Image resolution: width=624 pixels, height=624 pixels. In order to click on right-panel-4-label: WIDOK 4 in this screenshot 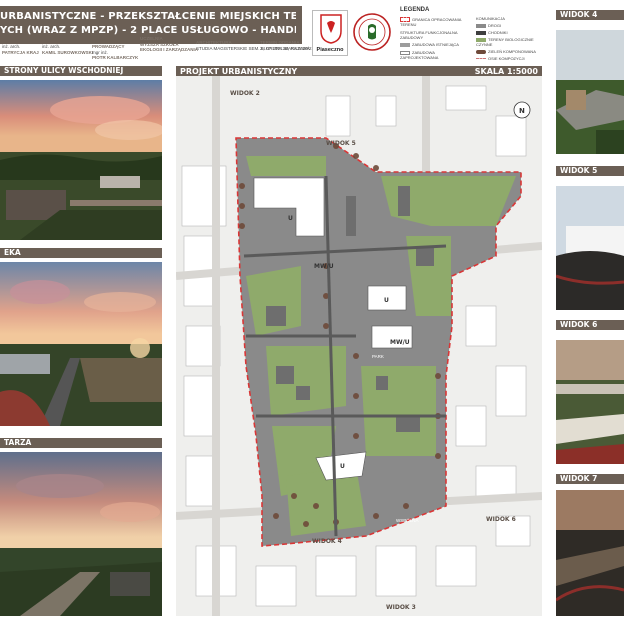, I will do `click(590, 15)`.